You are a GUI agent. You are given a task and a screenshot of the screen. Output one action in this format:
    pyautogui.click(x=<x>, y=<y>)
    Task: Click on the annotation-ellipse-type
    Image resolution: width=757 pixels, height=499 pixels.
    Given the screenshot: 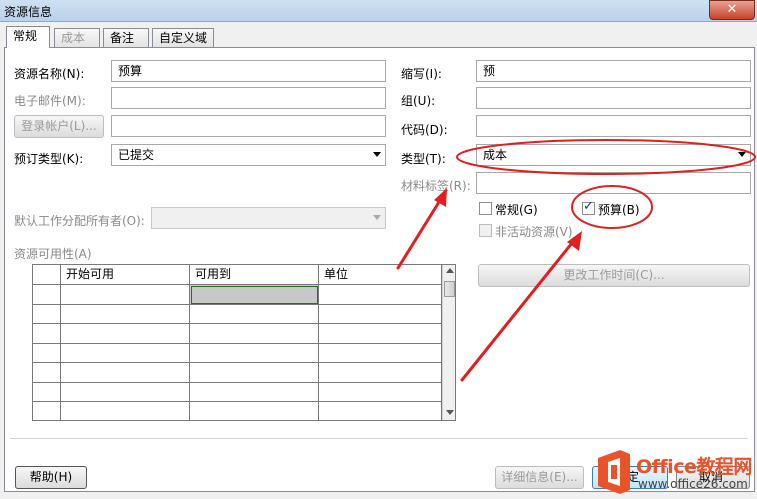 What is the action you would take?
    pyautogui.click(x=606, y=157)
    